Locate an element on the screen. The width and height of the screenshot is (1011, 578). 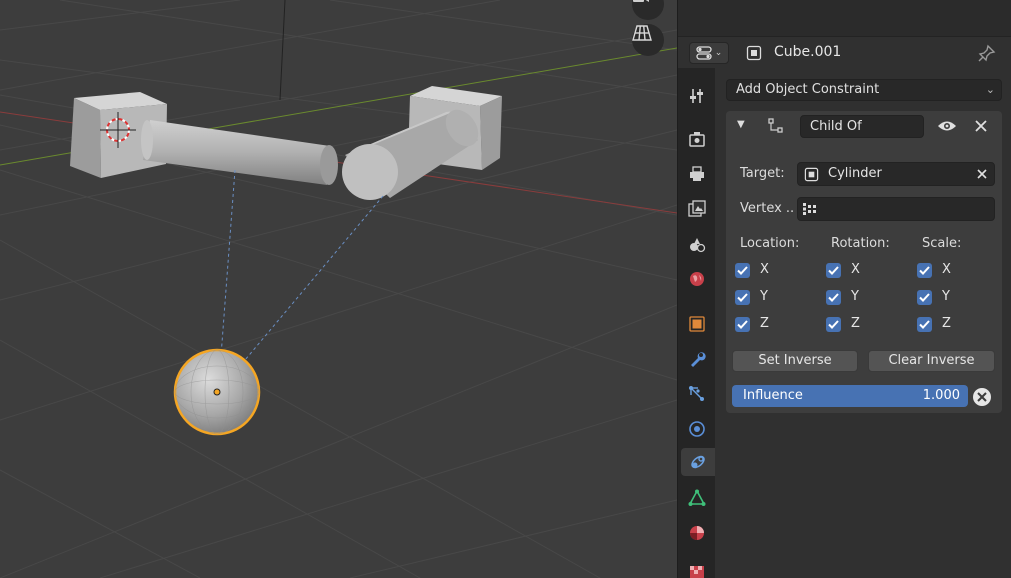
constraint-icon is located at coordinates (698, 462).